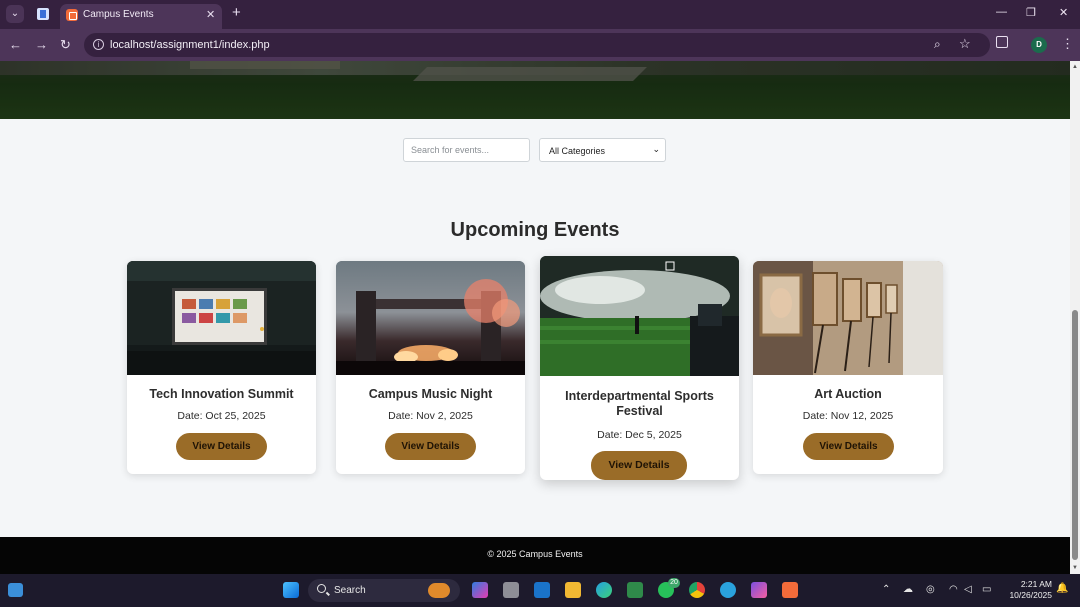 The image size is (1080, 607). Describe the element at coordinates (930, 589) in the screenshot. I see `security-icon: ◎` at that location.